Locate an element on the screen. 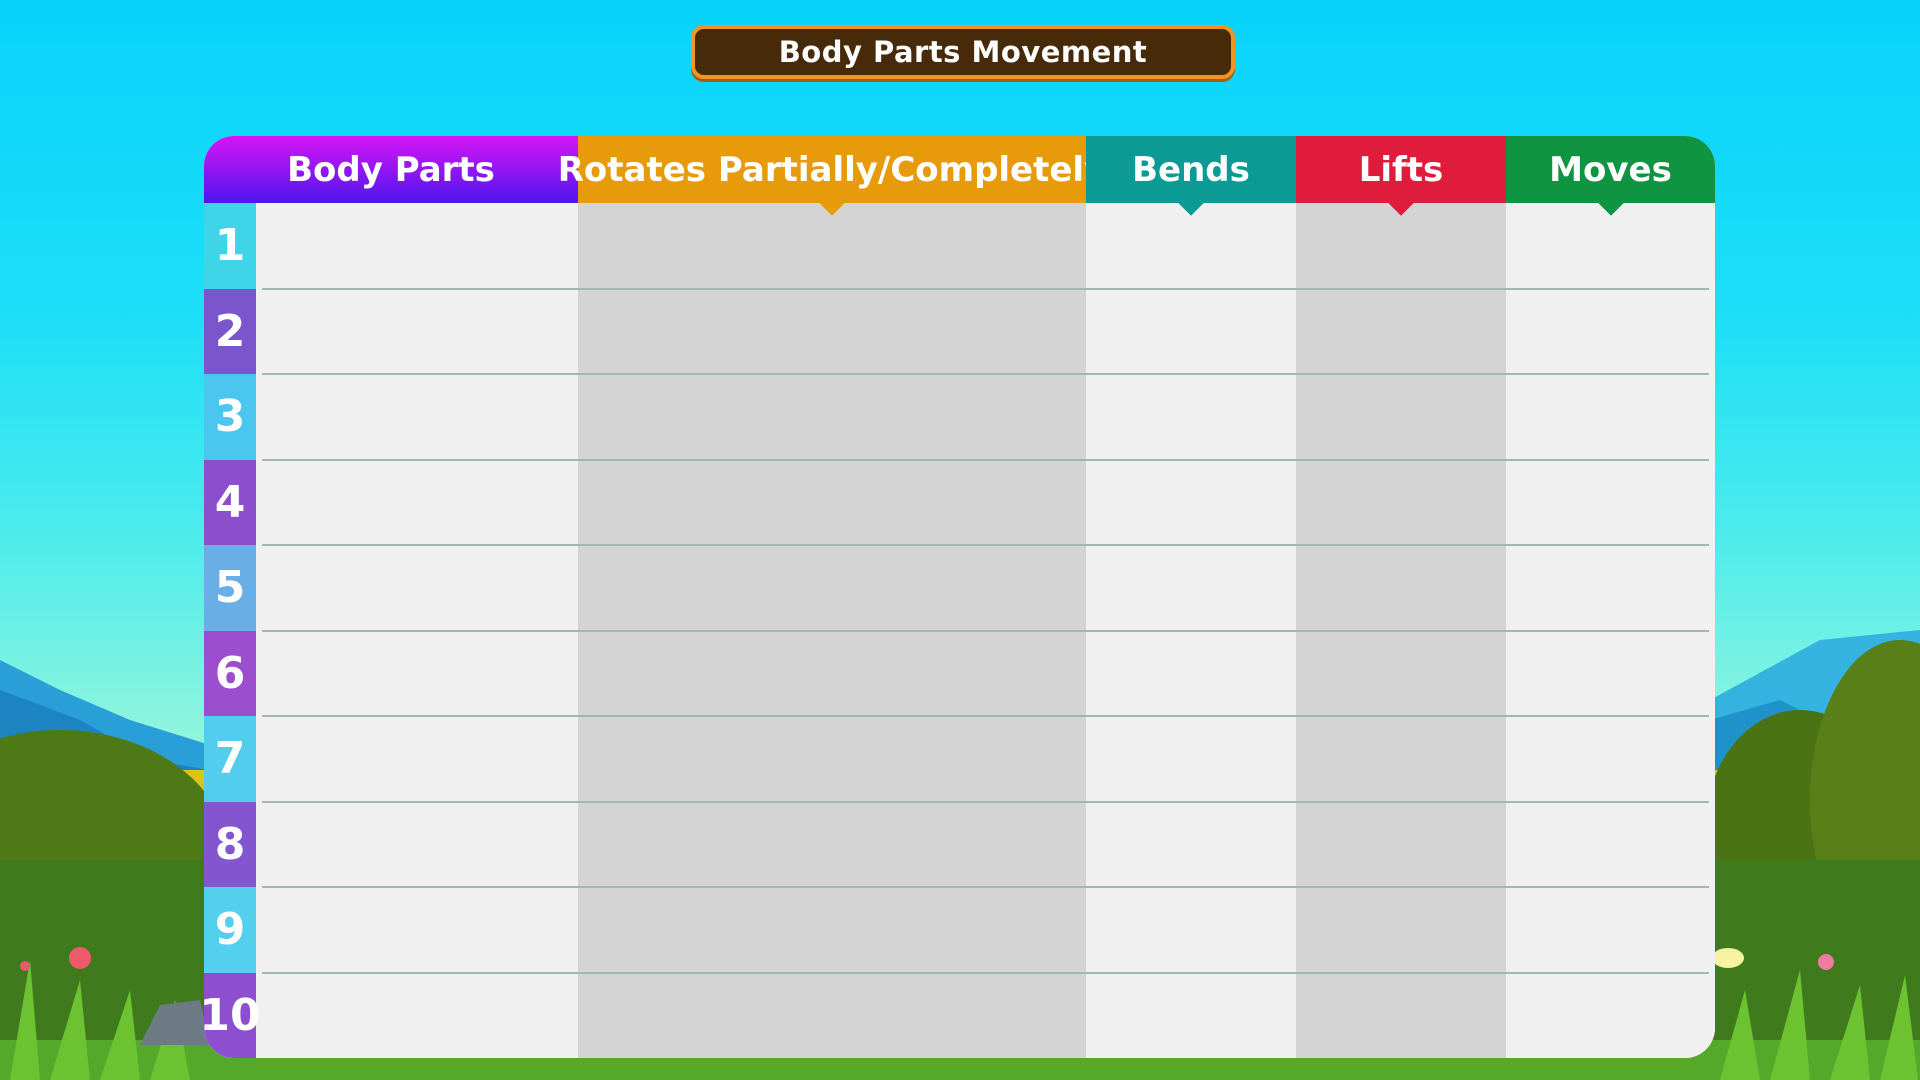 Image resolution: width=1920 pixels, height=1080 pixels. row-number: 2 is located at coordinates (230, 331).